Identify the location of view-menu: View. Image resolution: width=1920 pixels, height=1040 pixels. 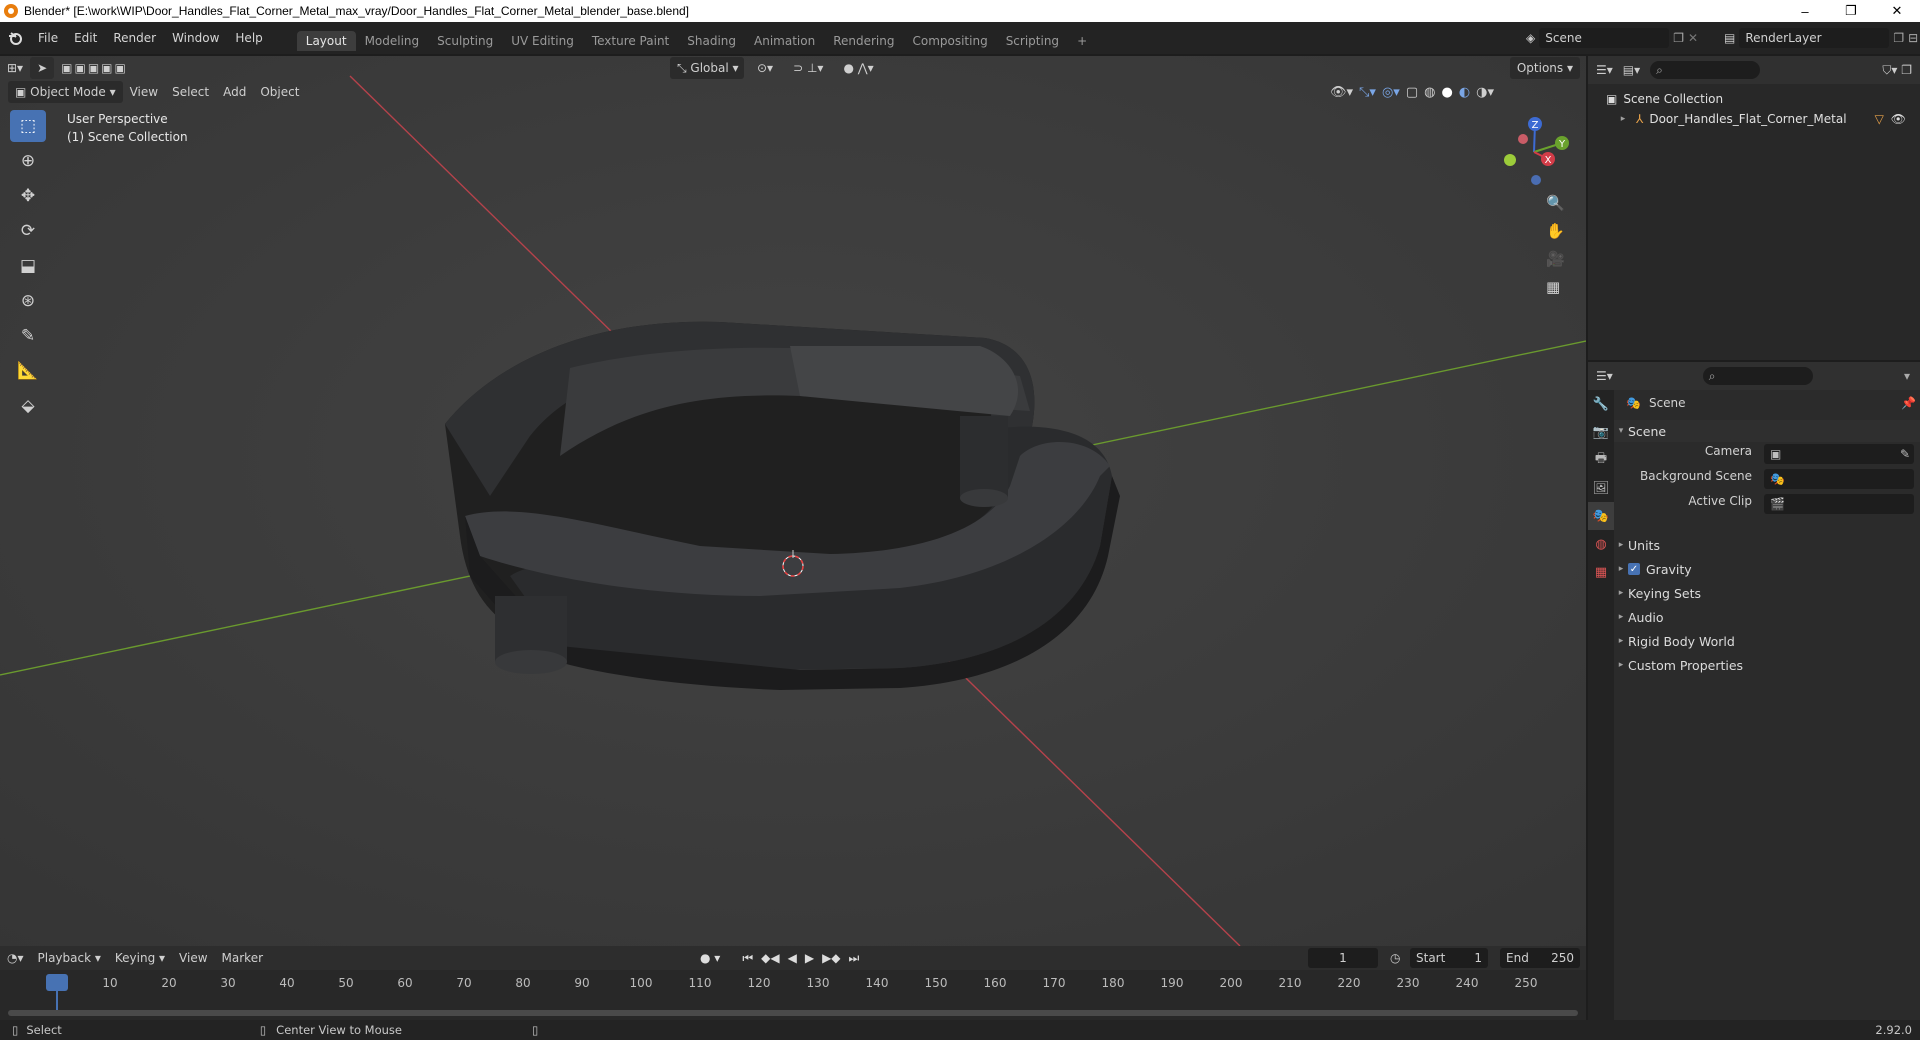
(144, 92).